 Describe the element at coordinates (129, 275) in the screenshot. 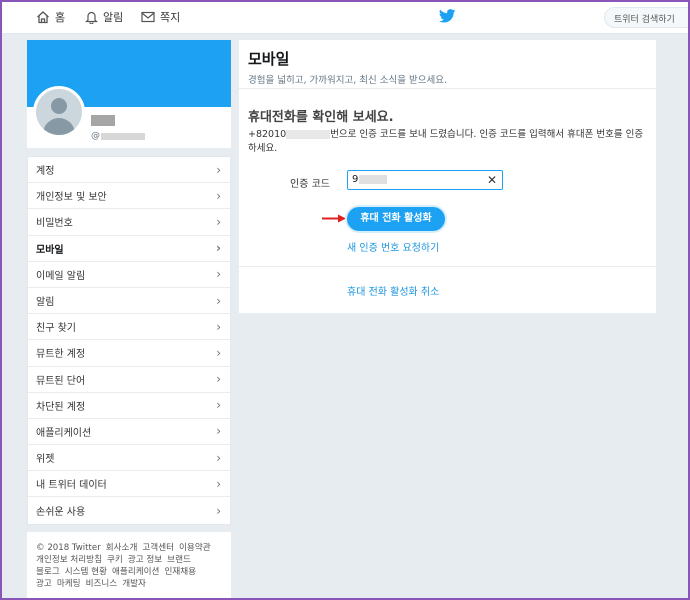

I see `settings-nav-item: 이메일 알림 ›` at that location.